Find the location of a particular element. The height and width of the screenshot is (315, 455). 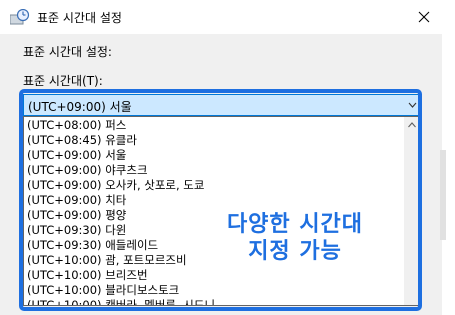

list-item: (UTC+10:00) 브리즈번 is located at coordinates (87, 275).